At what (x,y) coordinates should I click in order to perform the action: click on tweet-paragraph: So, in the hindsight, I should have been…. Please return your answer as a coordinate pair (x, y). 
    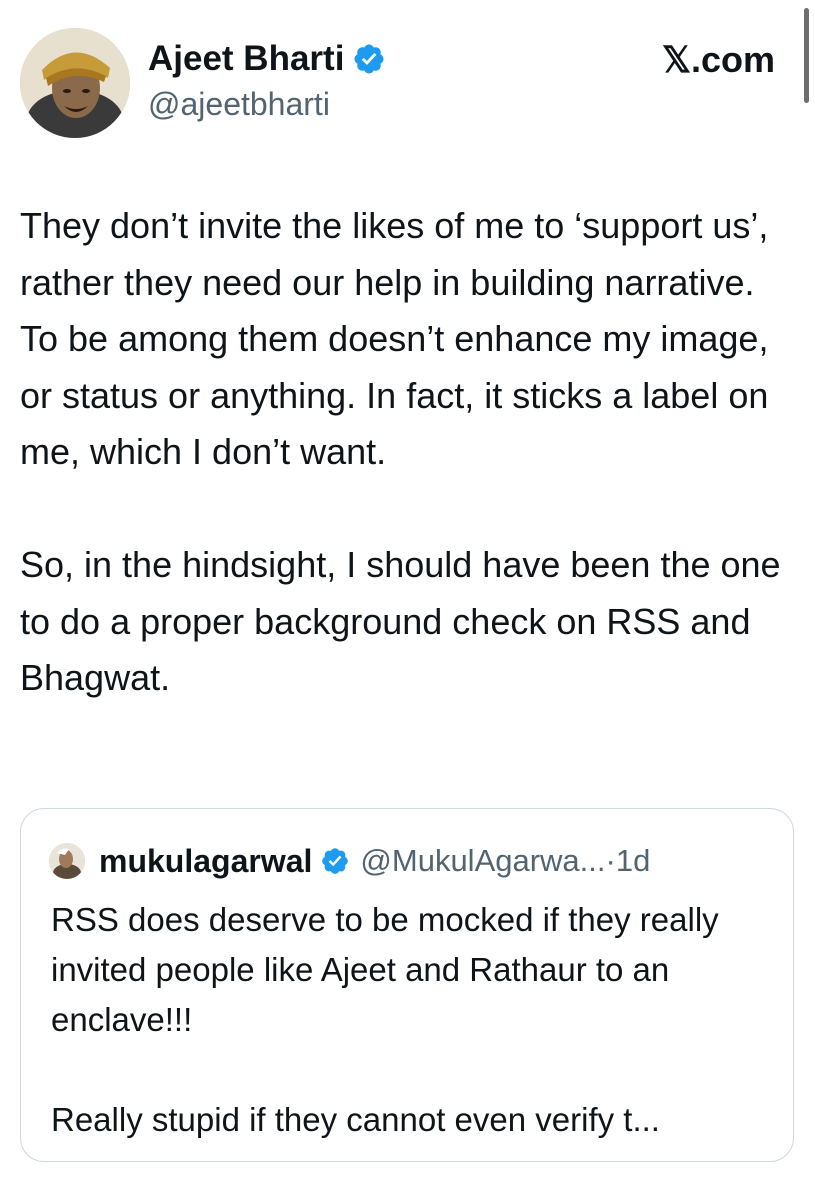
    Looking at the image, I should click on (400, 621).